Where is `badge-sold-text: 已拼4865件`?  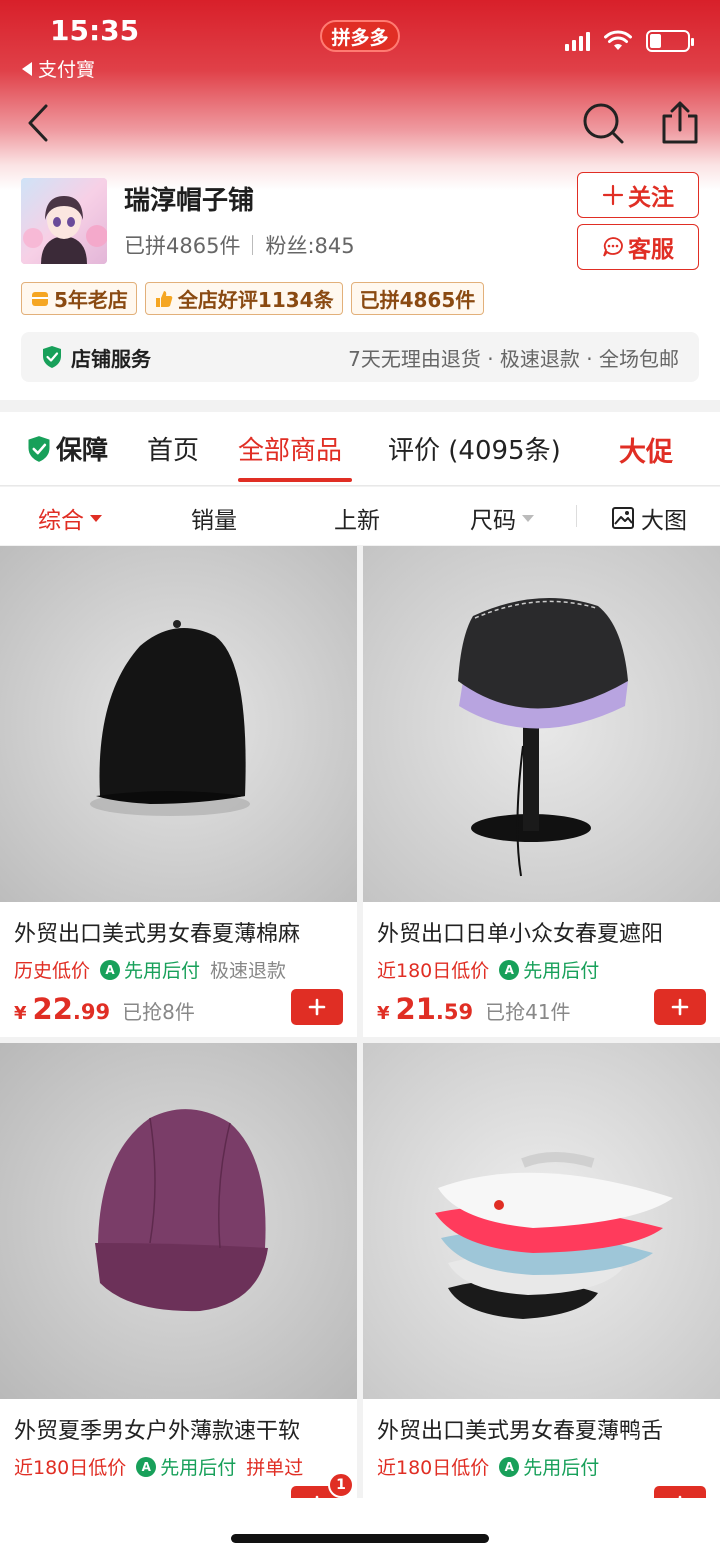 badge-sold-text: 已拼4865件 is located at coordinates (417, 300).